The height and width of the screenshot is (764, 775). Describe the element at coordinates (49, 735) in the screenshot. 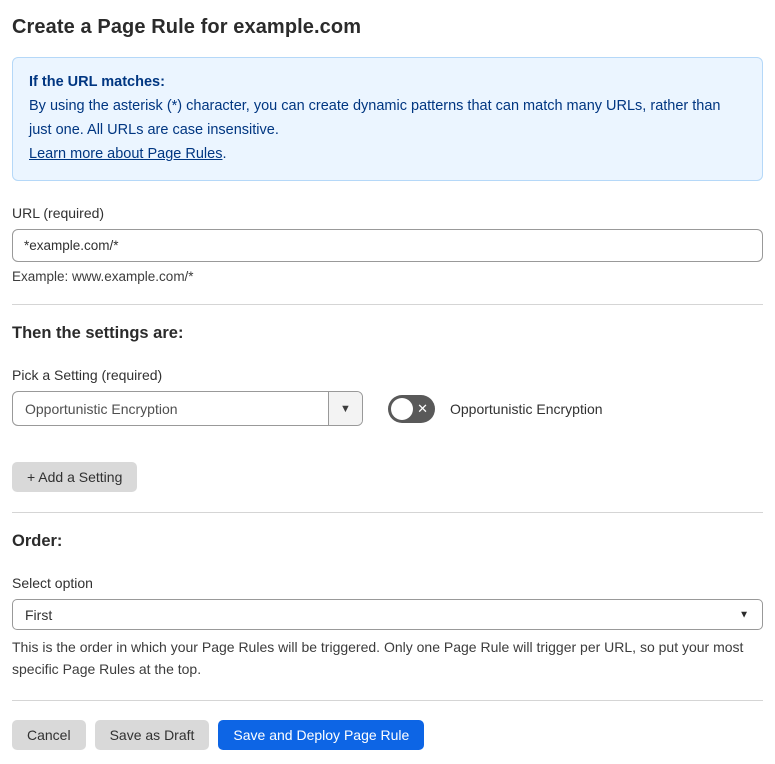

I see `cancel-button: Cancel` at that location.